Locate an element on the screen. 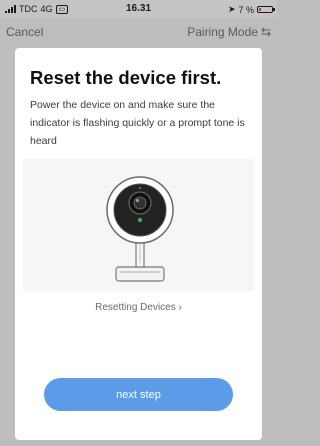  resetting-devices-label: Resetting Devices is located at coordinates (135, 307).